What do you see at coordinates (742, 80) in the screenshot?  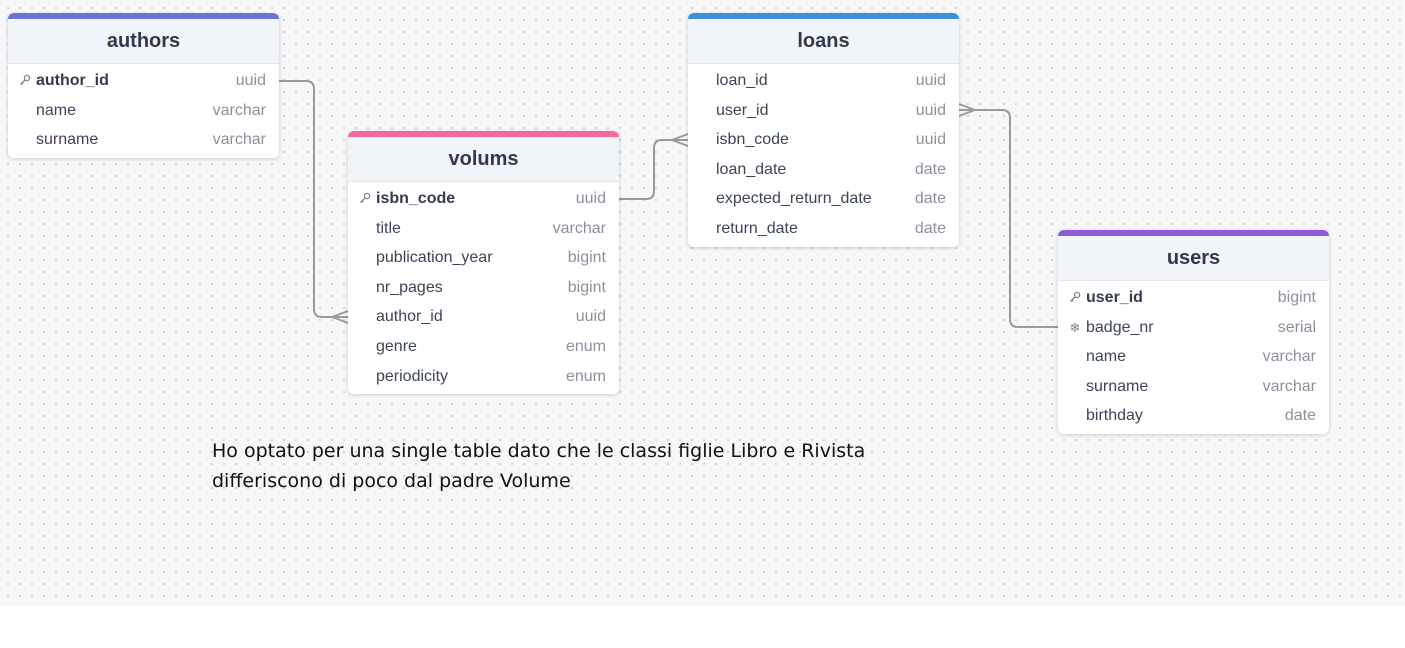 I see `field-name: loan_id` at bounding box center [742, 80].